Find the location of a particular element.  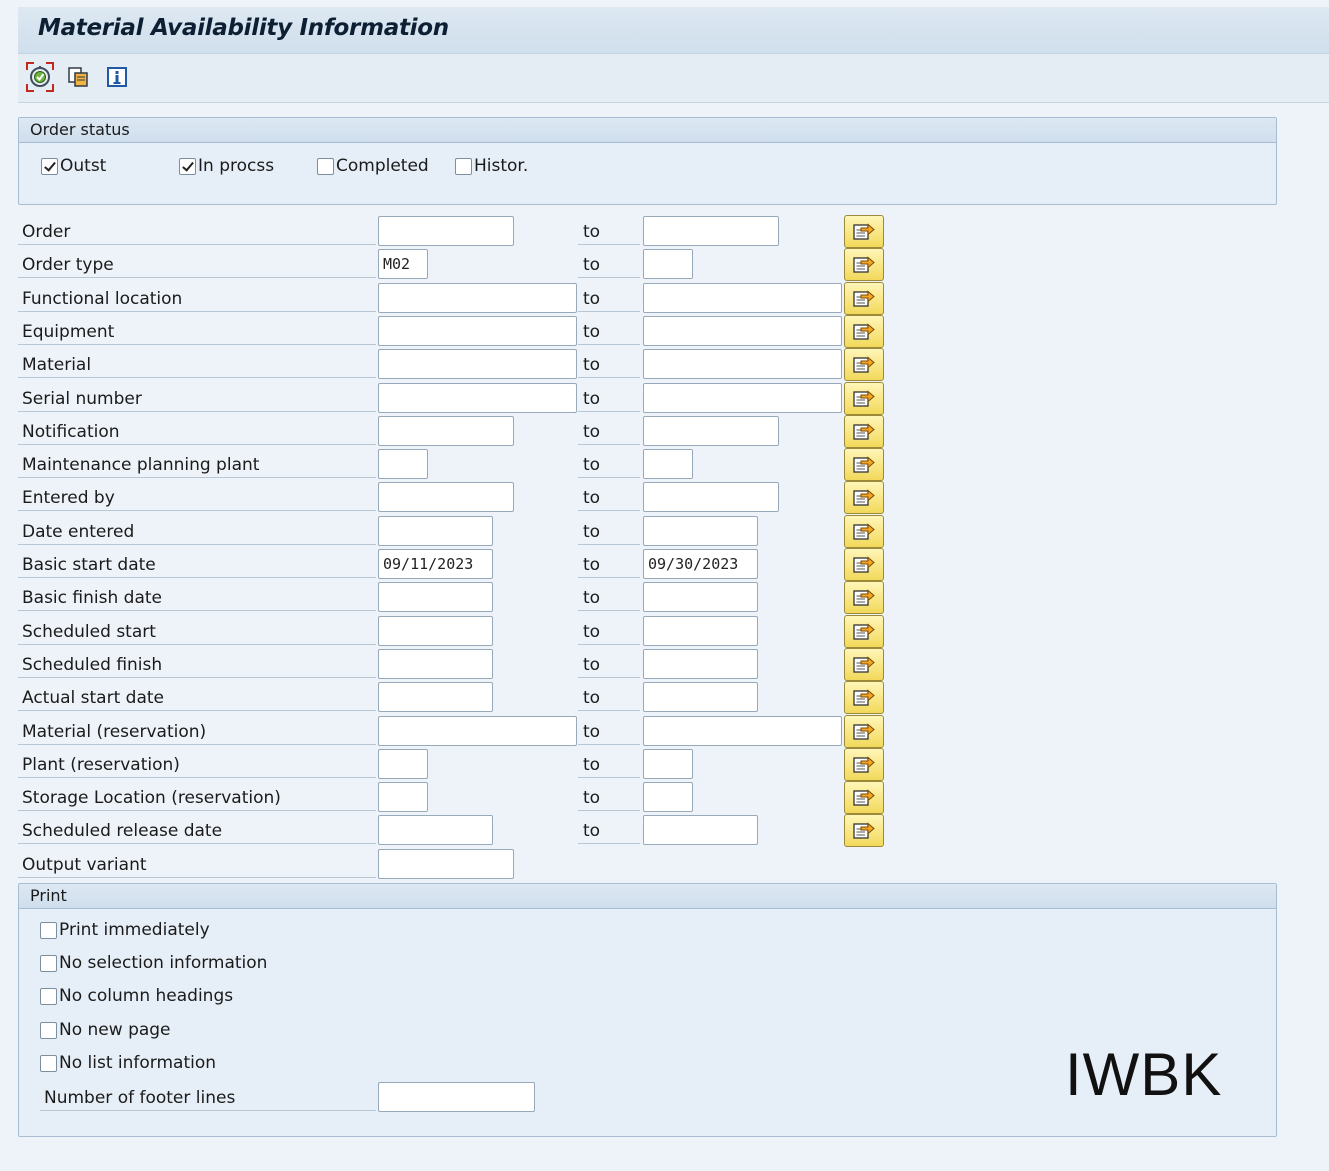

checkbox-label: No list information is located at coordinates (138, 1063).